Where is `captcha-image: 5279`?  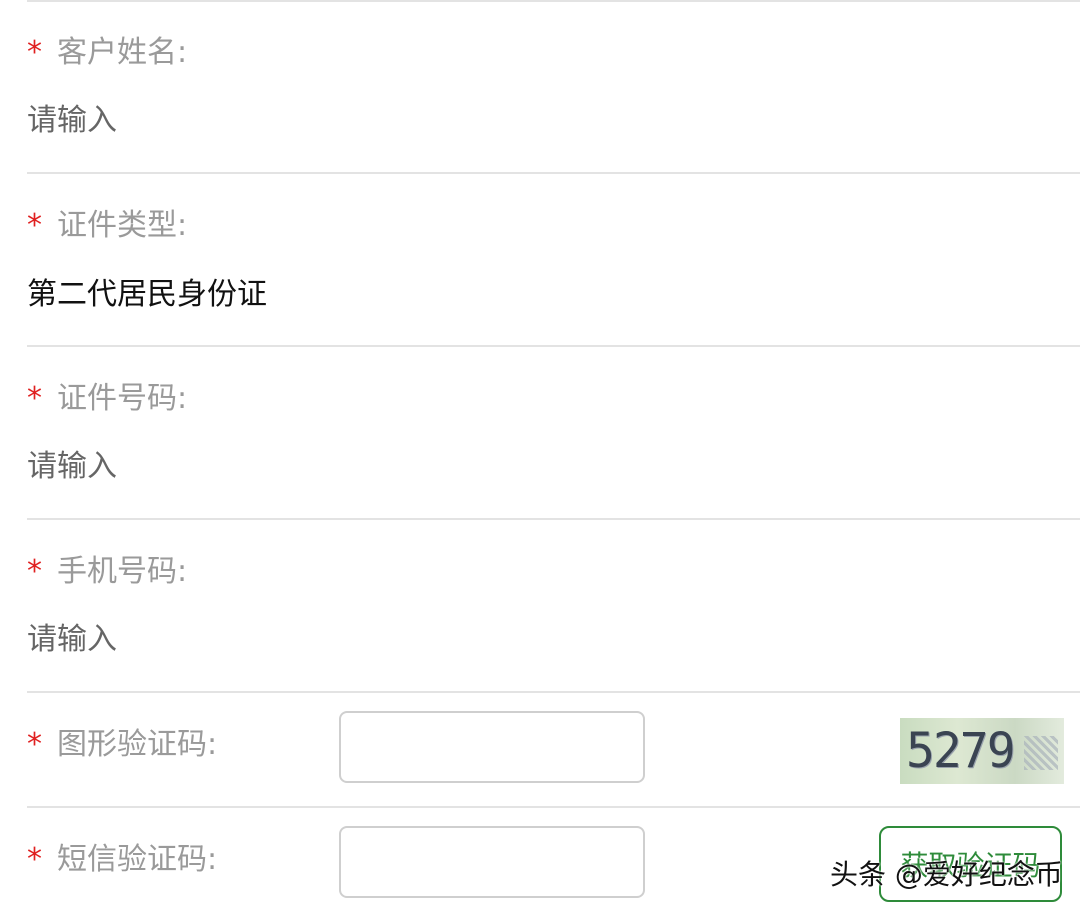
captcha-image: 5279 is located at coordinates (982, 751).